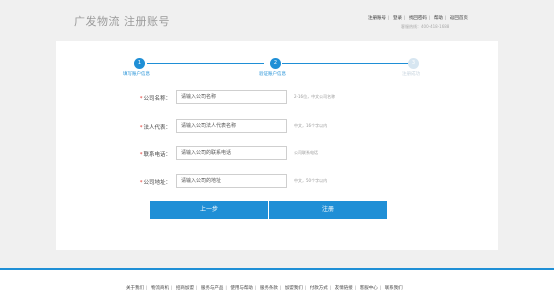 The image size is (554, 292). What do you see at coordinates (160, 288) in the screenshot?
I see `footer-link-business: 物流商机` at bounding box center [160, 288].